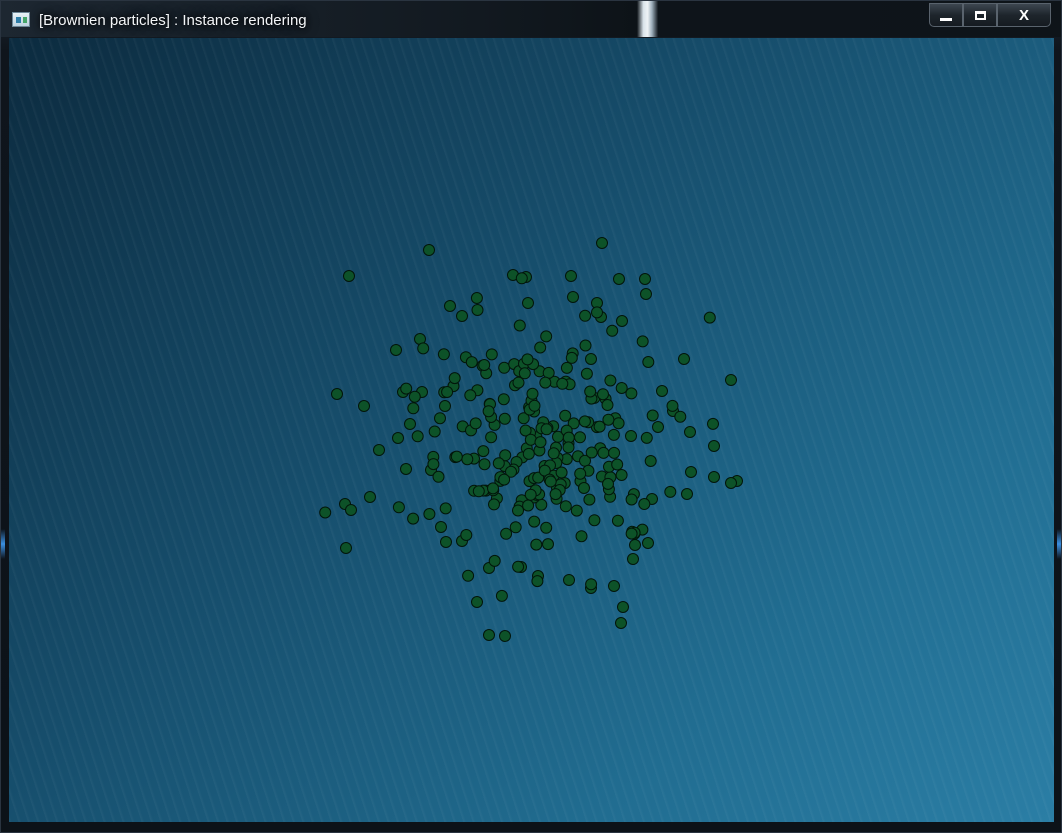 This screenshot has height=833, width=1062. What do you see at coordinates (21, 19) in the screenshot?
I see `app-icon` at bounding box center [21, 19].